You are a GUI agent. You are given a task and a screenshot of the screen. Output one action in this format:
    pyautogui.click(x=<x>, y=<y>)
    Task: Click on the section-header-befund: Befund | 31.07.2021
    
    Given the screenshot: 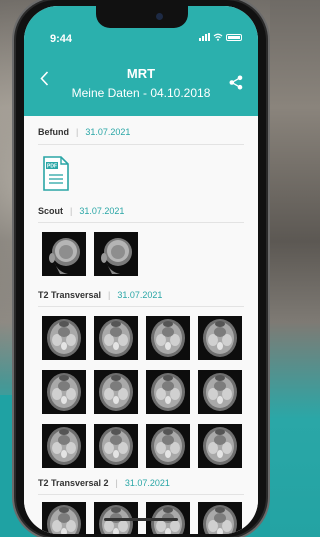 What is the action you would take?
    pyautogui.click(x=139, y=132)
    